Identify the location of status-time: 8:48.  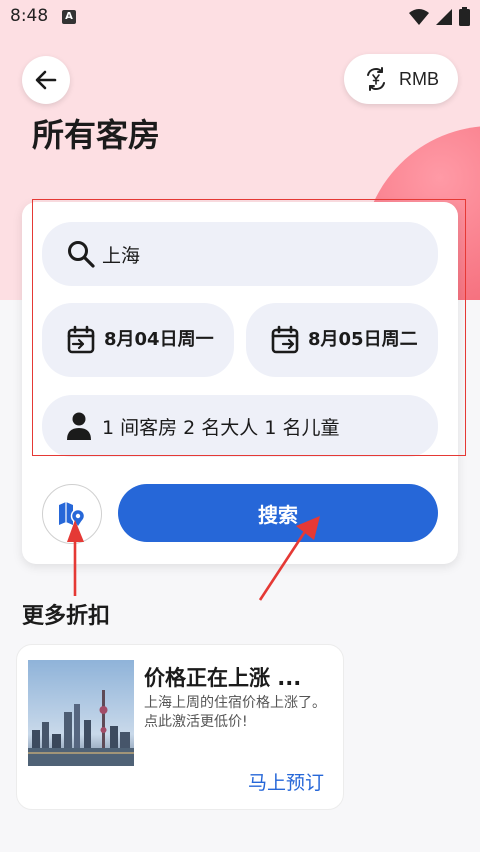
(29, 16).